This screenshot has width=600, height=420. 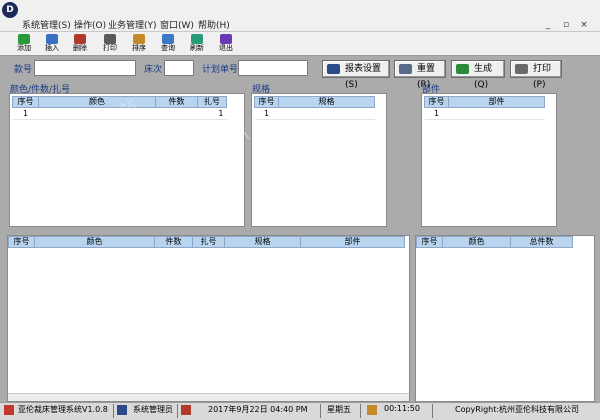 I want to click on exit-icon, so click(x=226, y=39).